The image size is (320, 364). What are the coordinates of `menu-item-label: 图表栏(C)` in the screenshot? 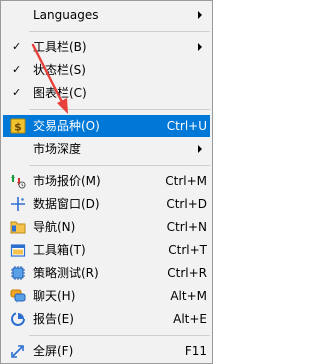 It's located at (60, 93).